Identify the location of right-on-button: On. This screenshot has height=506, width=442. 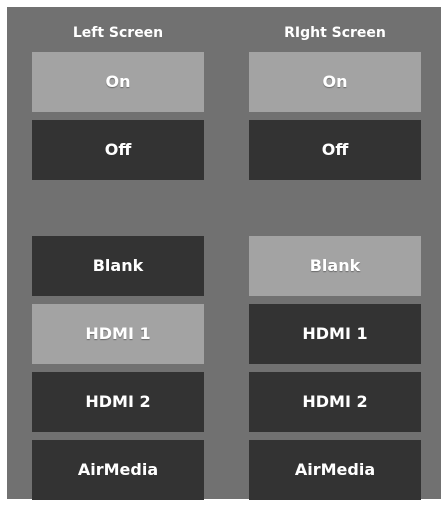
(335, 82).